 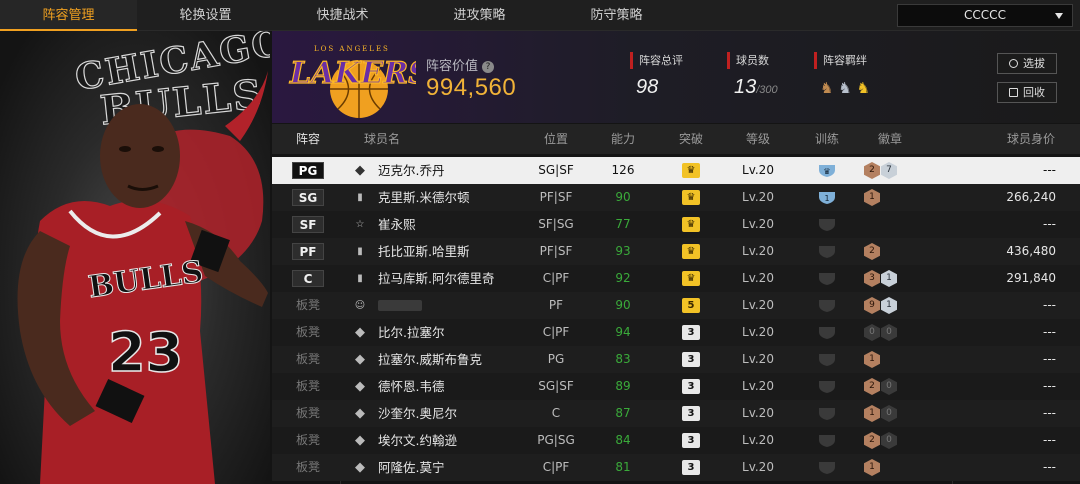 I want to click on pick-button: 选拔, so click(x=1027, y=63).